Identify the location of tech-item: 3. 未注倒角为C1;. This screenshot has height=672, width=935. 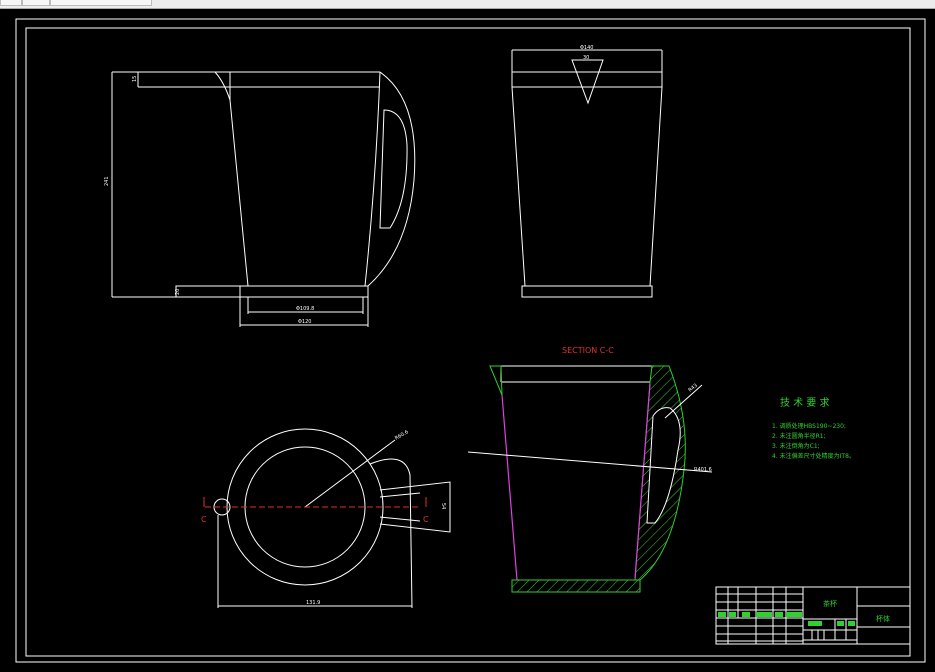
(796, 446).